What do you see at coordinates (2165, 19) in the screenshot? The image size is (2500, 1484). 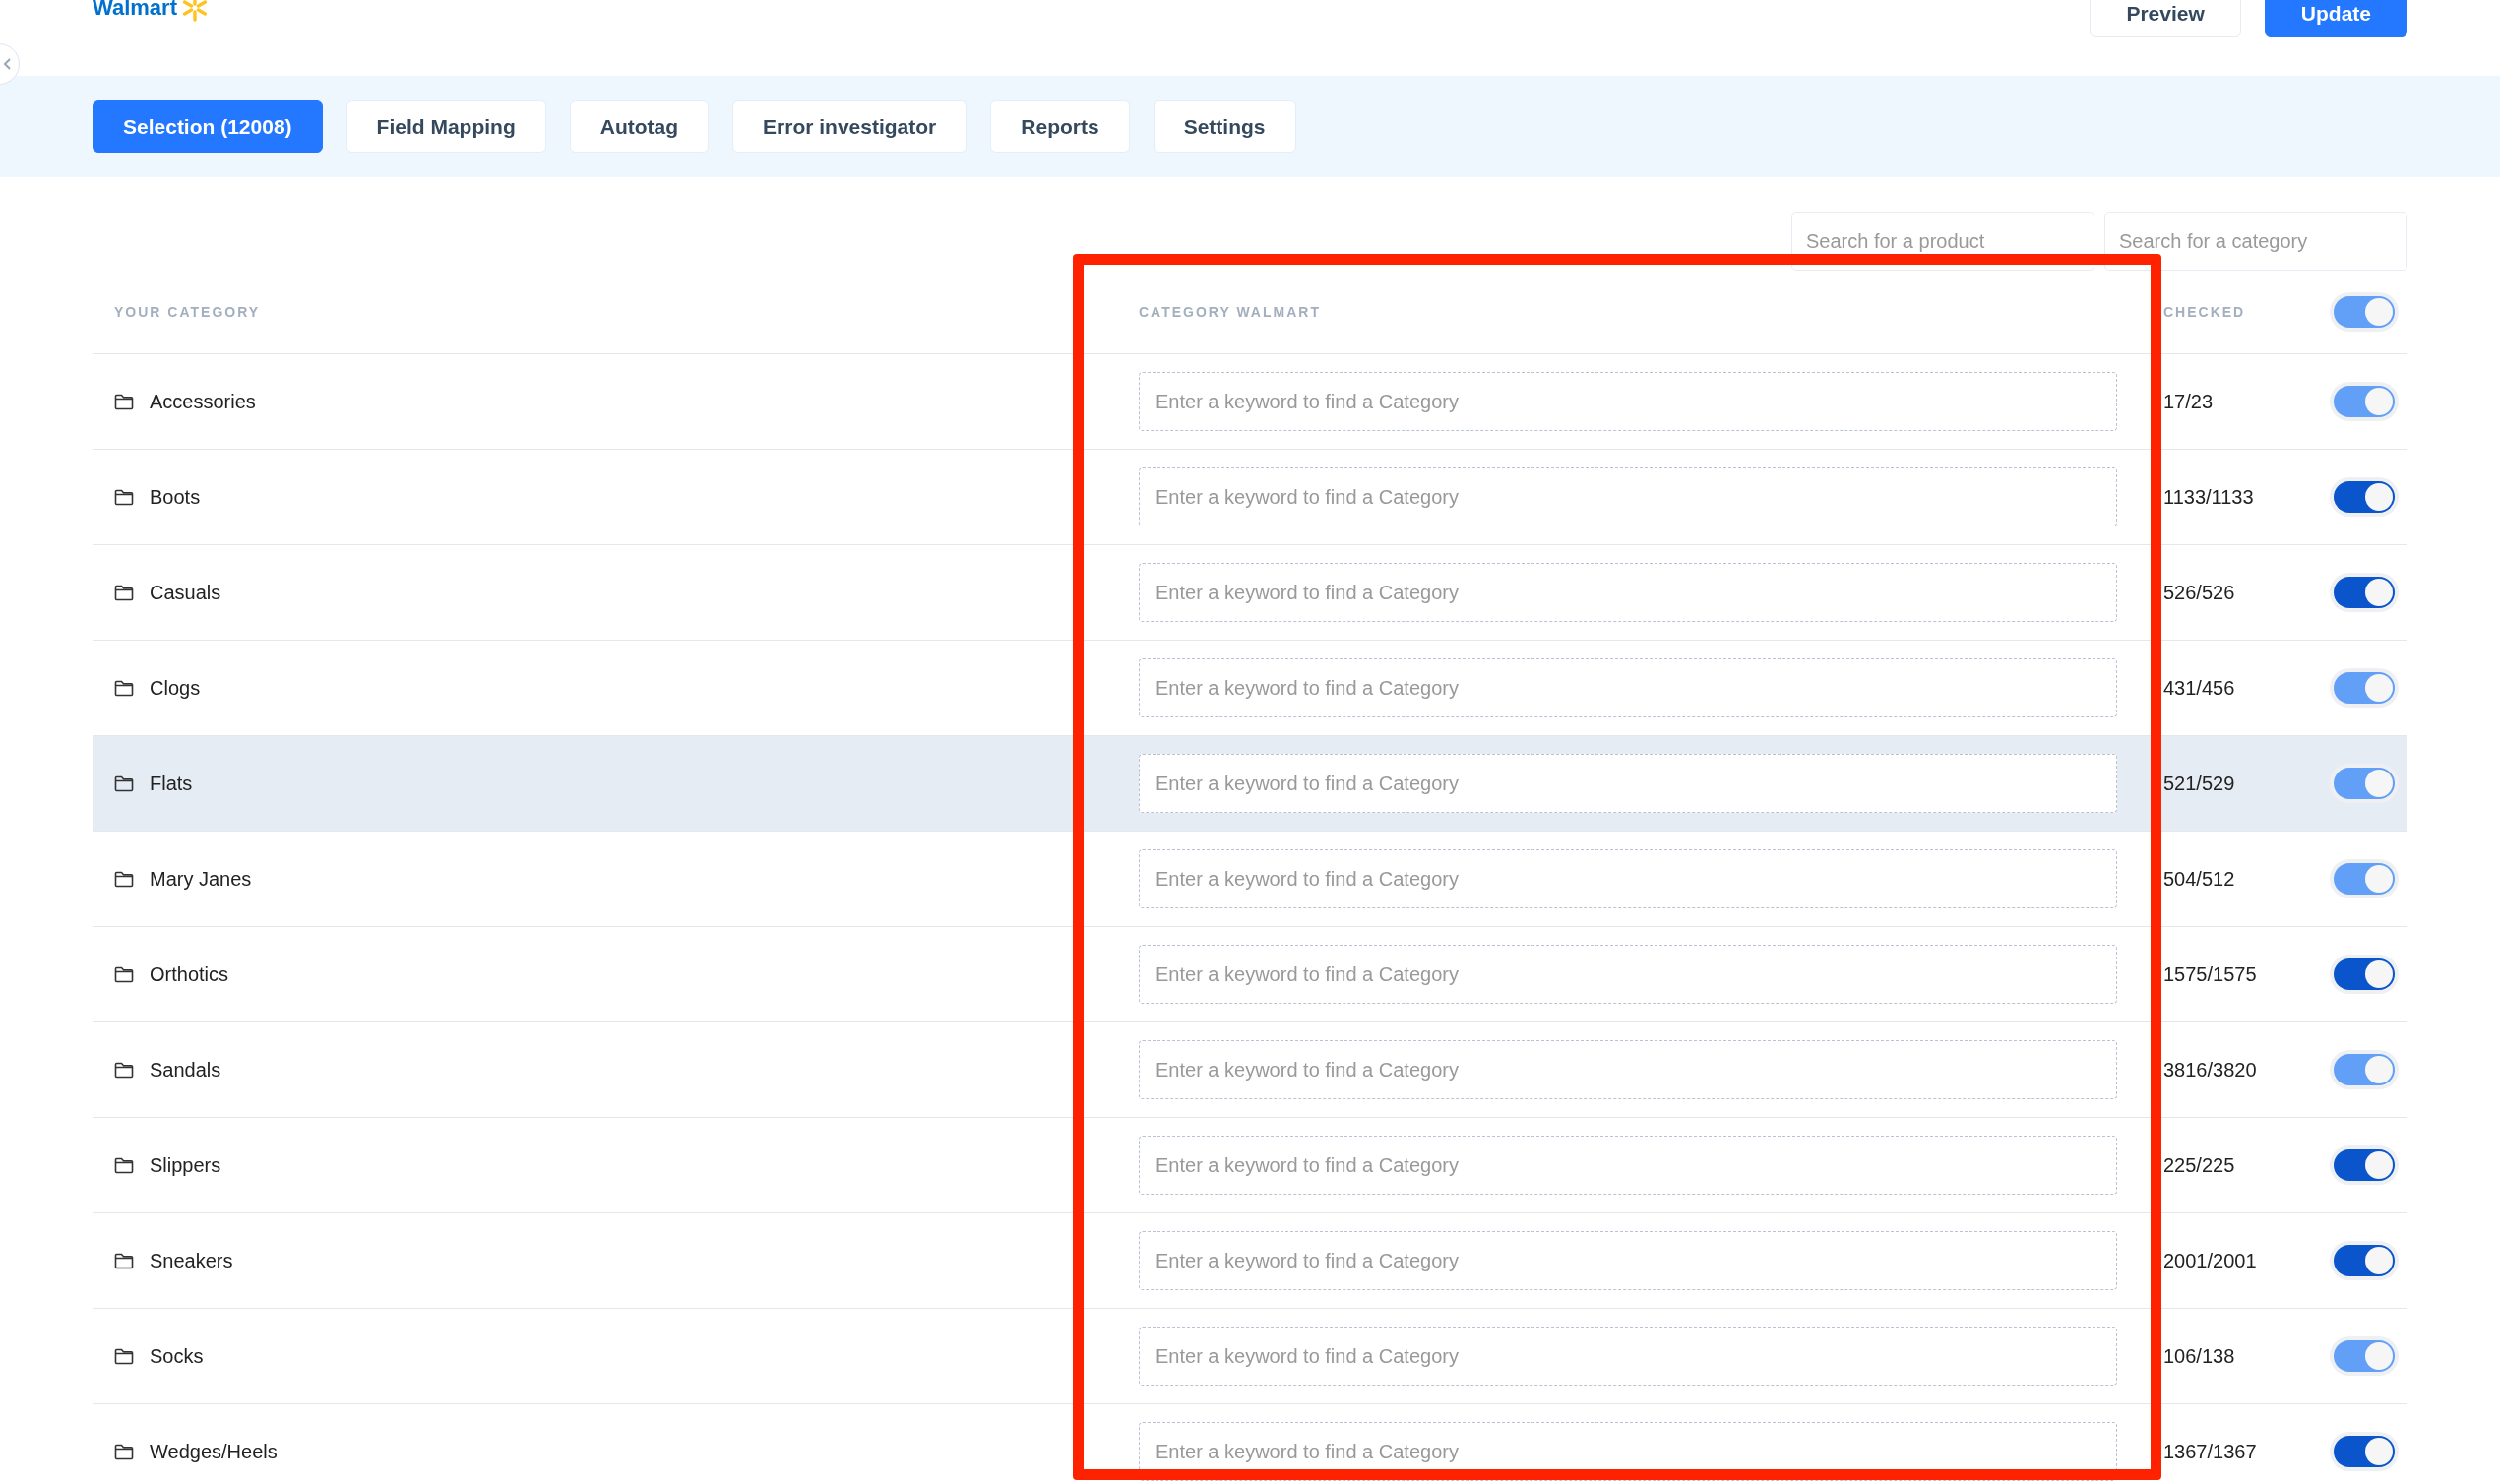 I see `header-button: Preview` at bounding box center [2165, 19].